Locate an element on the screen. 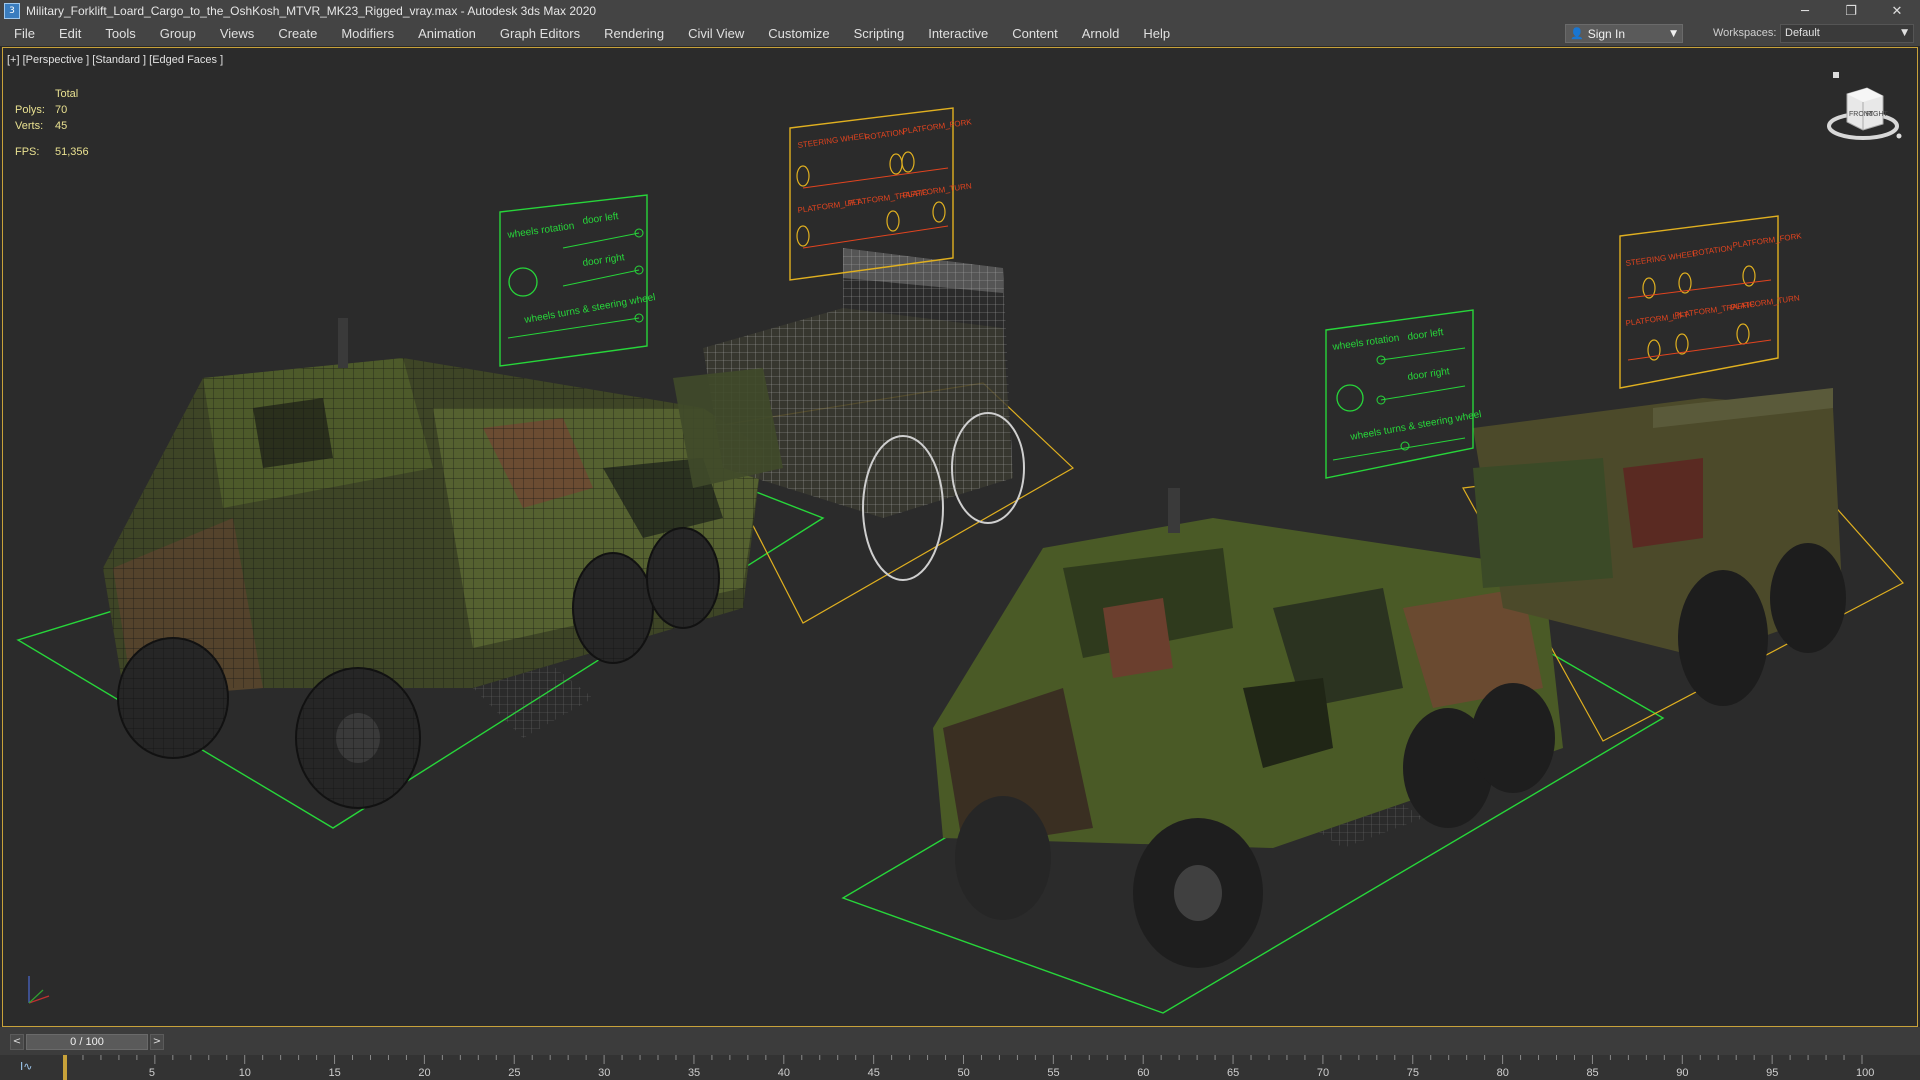 This screenshot has width=1920, height=1080. next-frame-button: > is located at coordinates (157, 1042).